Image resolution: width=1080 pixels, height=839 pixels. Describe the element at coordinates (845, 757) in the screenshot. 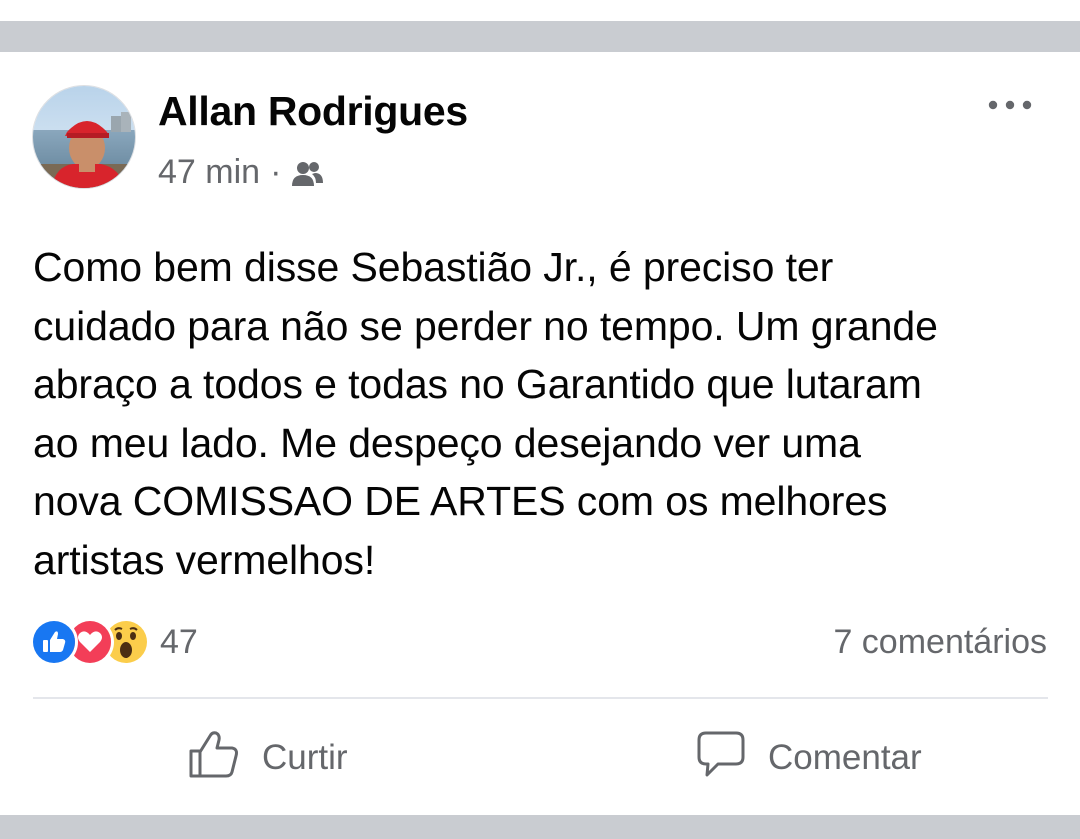

I see `comment-label: Comentar` at that location.